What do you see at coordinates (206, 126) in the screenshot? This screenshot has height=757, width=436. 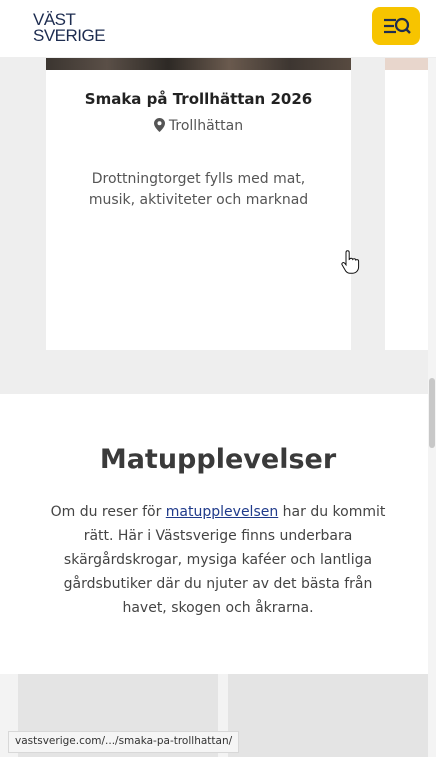 I see `event-location-text: Trollhättan` at bounding box center [206, 126].